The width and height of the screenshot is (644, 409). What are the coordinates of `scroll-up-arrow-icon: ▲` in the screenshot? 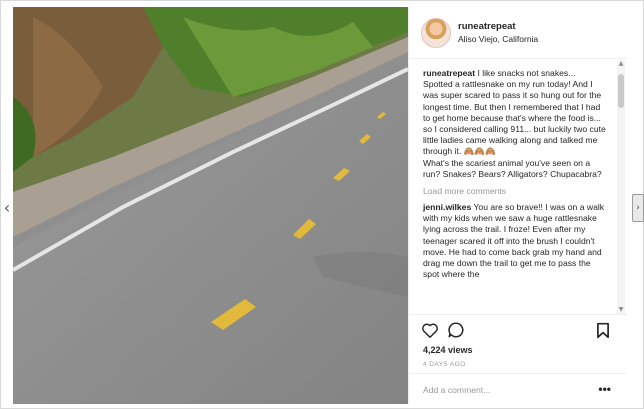 It's located at (621, 64).